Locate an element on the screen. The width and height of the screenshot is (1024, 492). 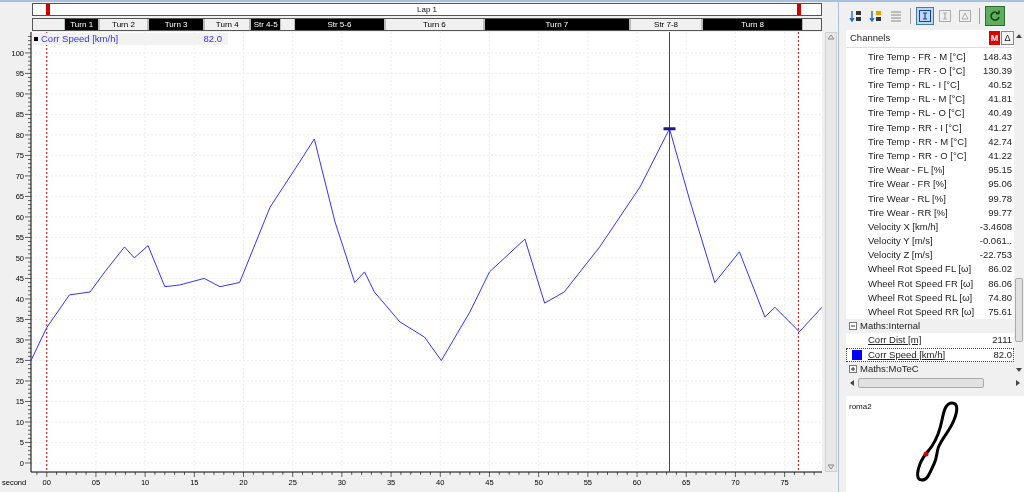
track-section: Turn 6 is located at coordinates (434, 24).